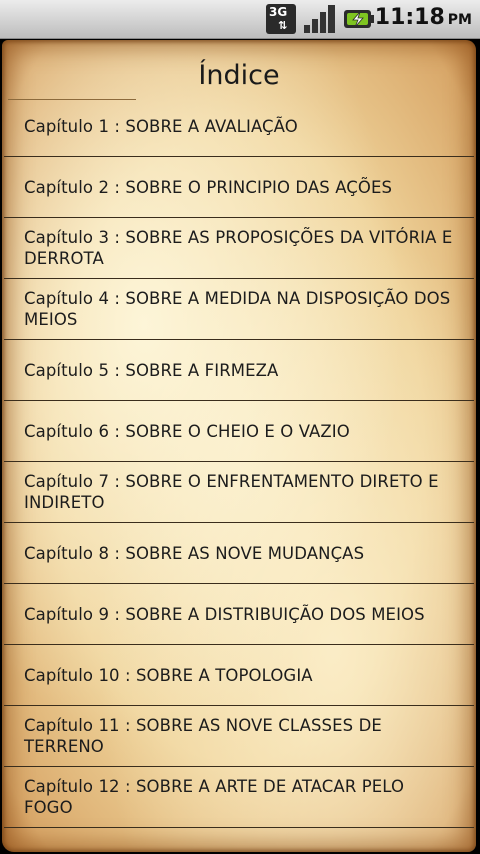  Describe the element at coordinates (359, 19) in the screenshot. I see `battery-charging-icon` at that location.